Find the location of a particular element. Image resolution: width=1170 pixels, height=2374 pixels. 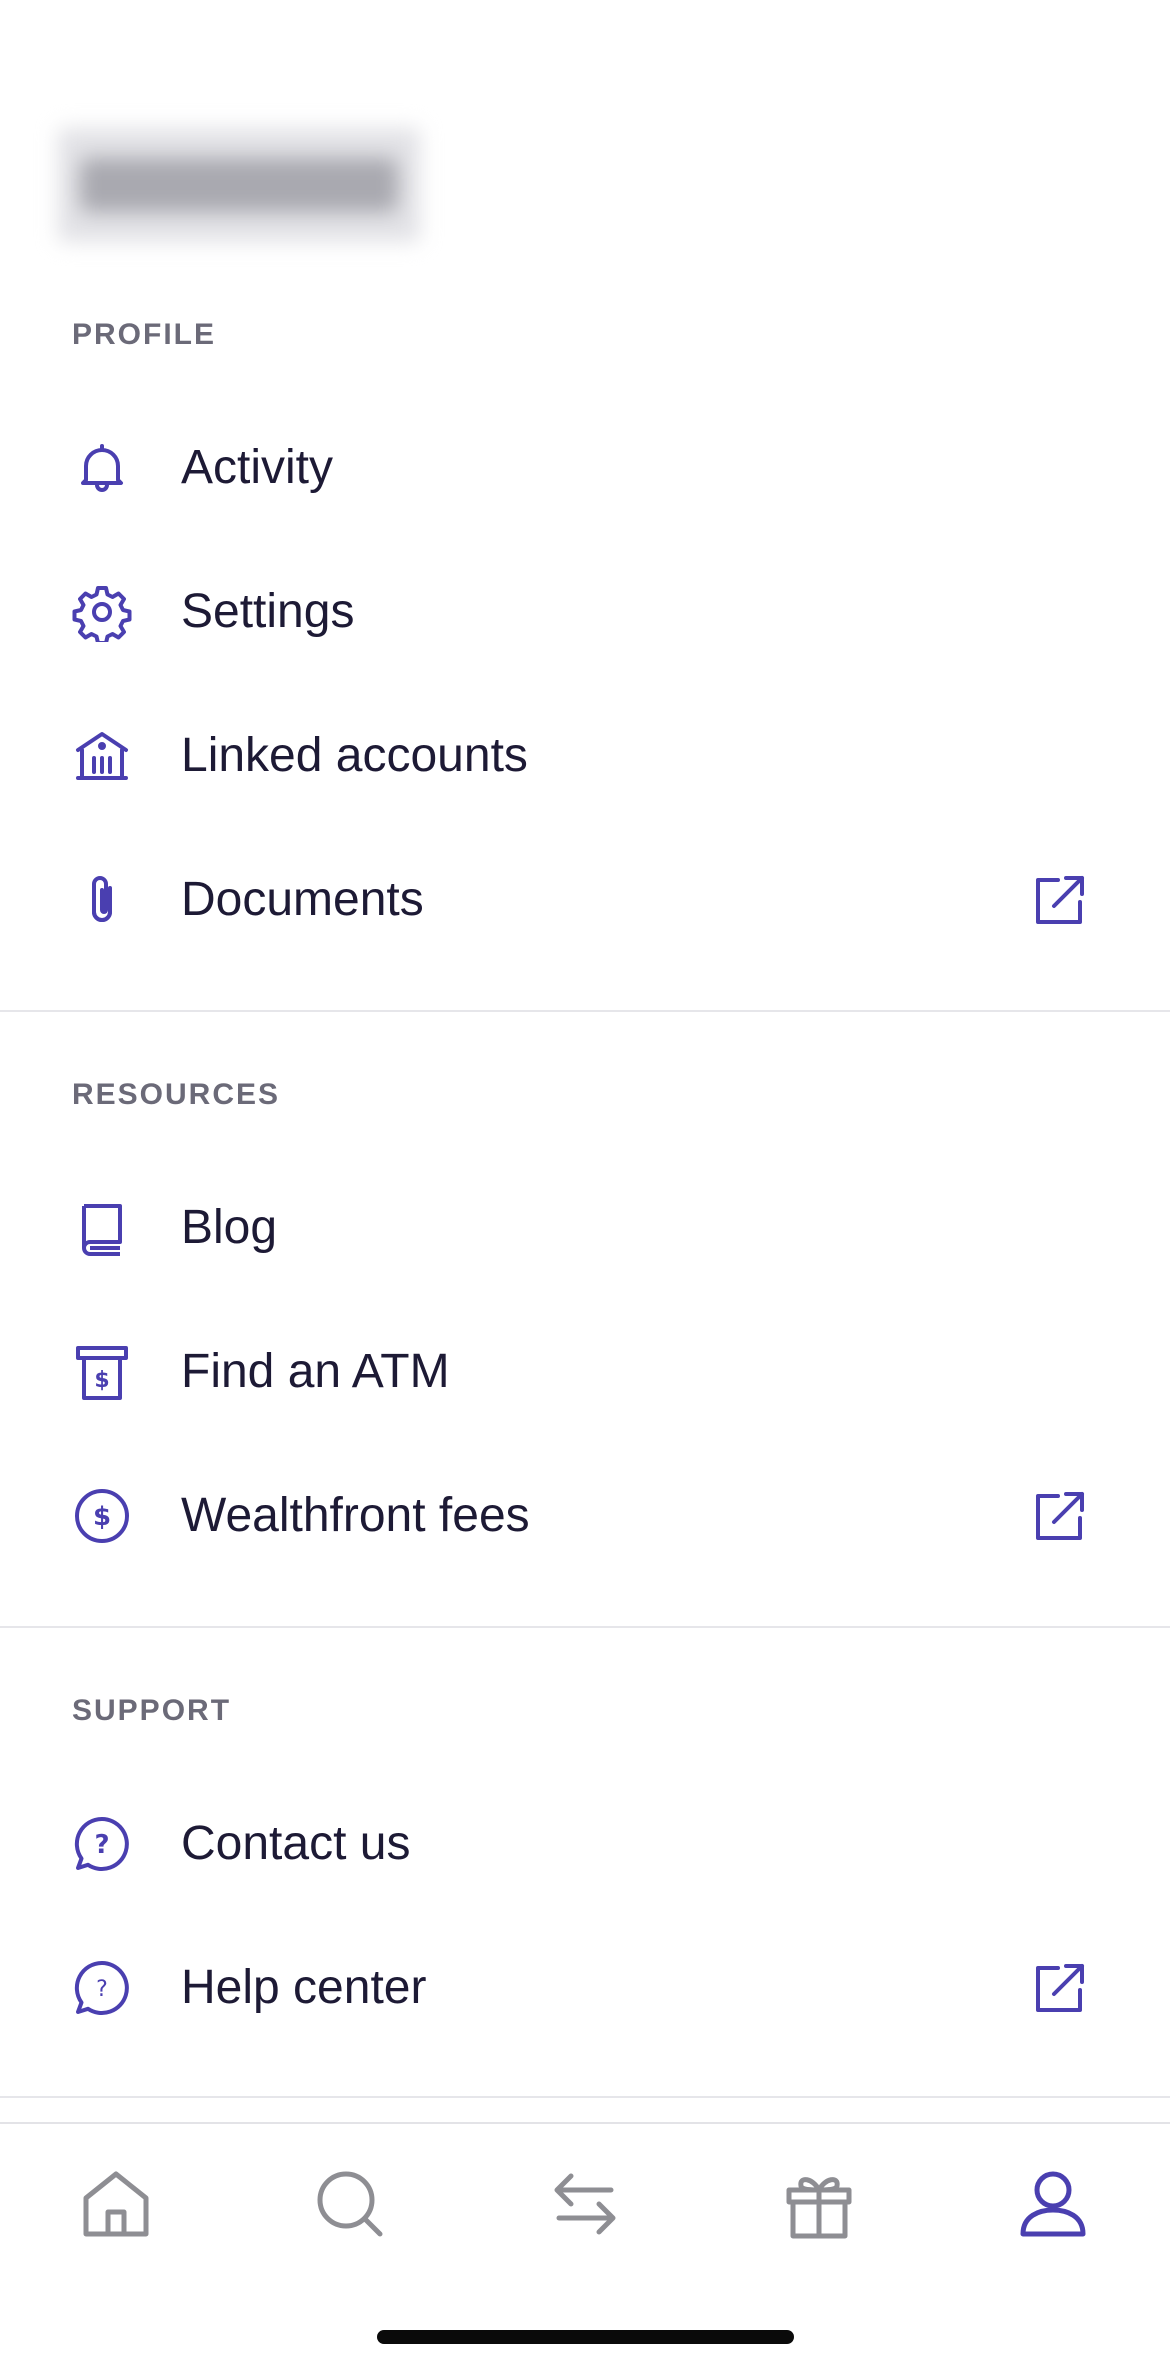

menu-item-documents: Documents is located at coordinates (585, 900).